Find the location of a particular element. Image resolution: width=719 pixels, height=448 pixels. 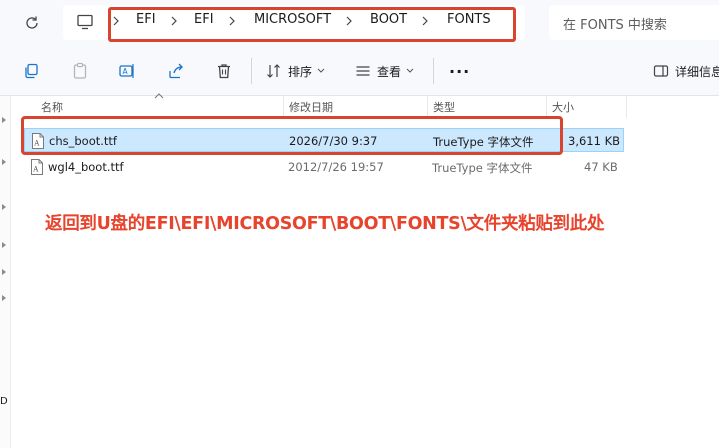

rename-icon: A is located at coordinates (126, 71).